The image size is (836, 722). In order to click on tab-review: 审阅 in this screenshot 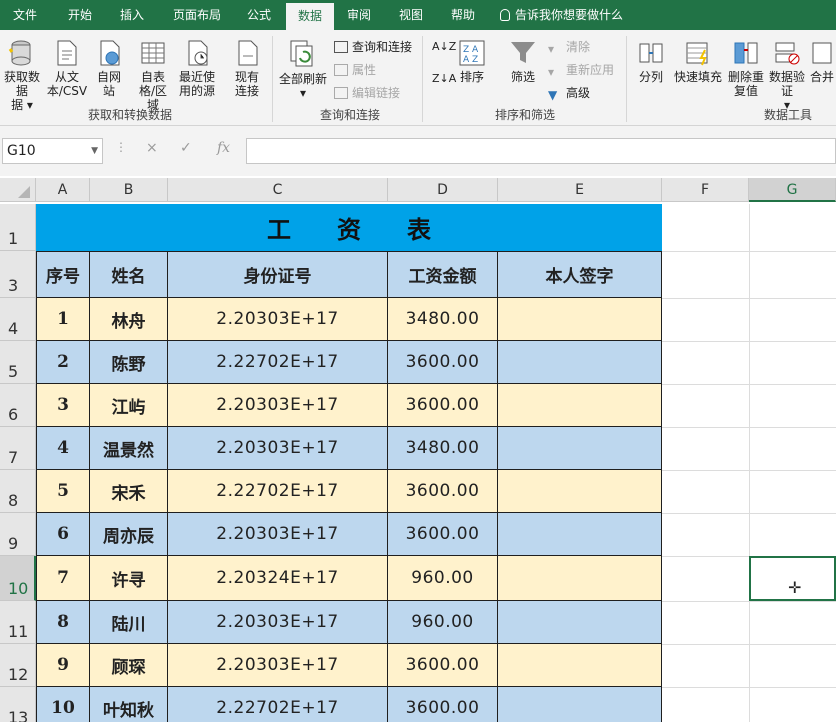, I will do `click(359, 15)`.